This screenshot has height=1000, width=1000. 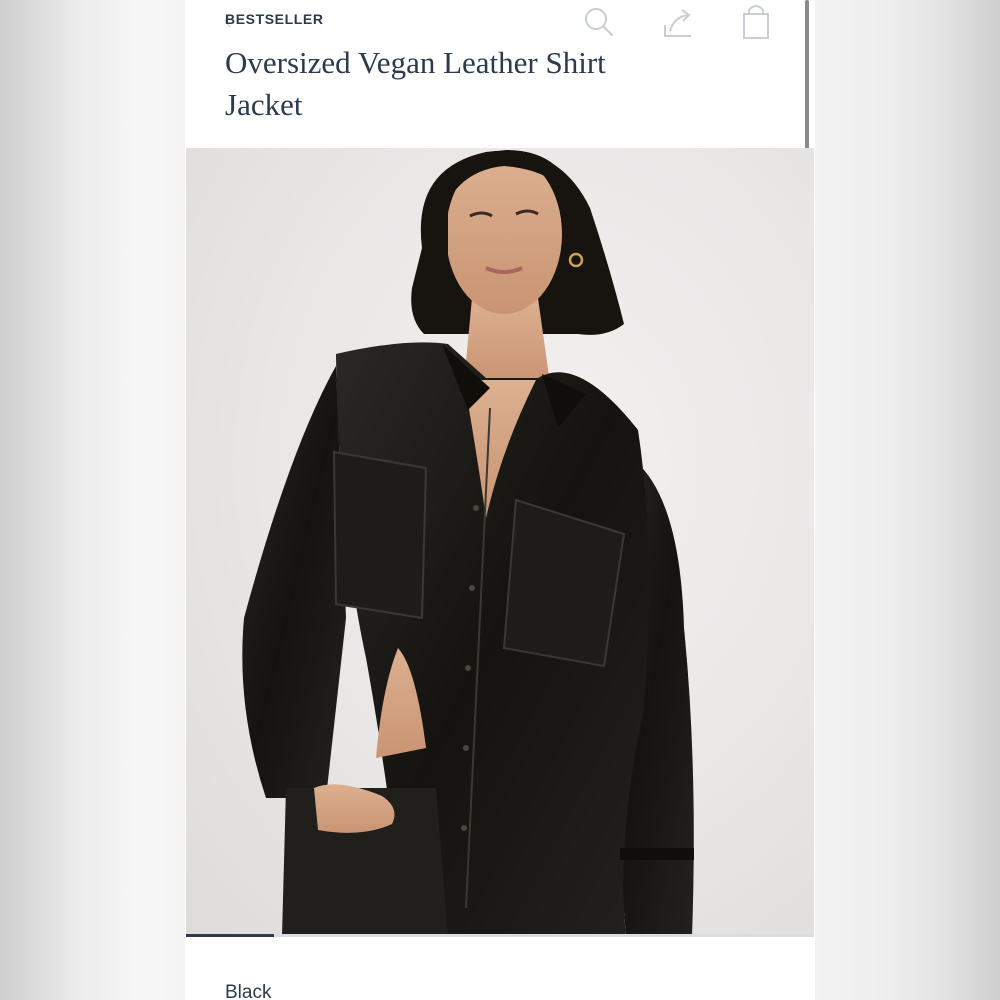 I want to click on share-icon, so click(x=677, y=23).